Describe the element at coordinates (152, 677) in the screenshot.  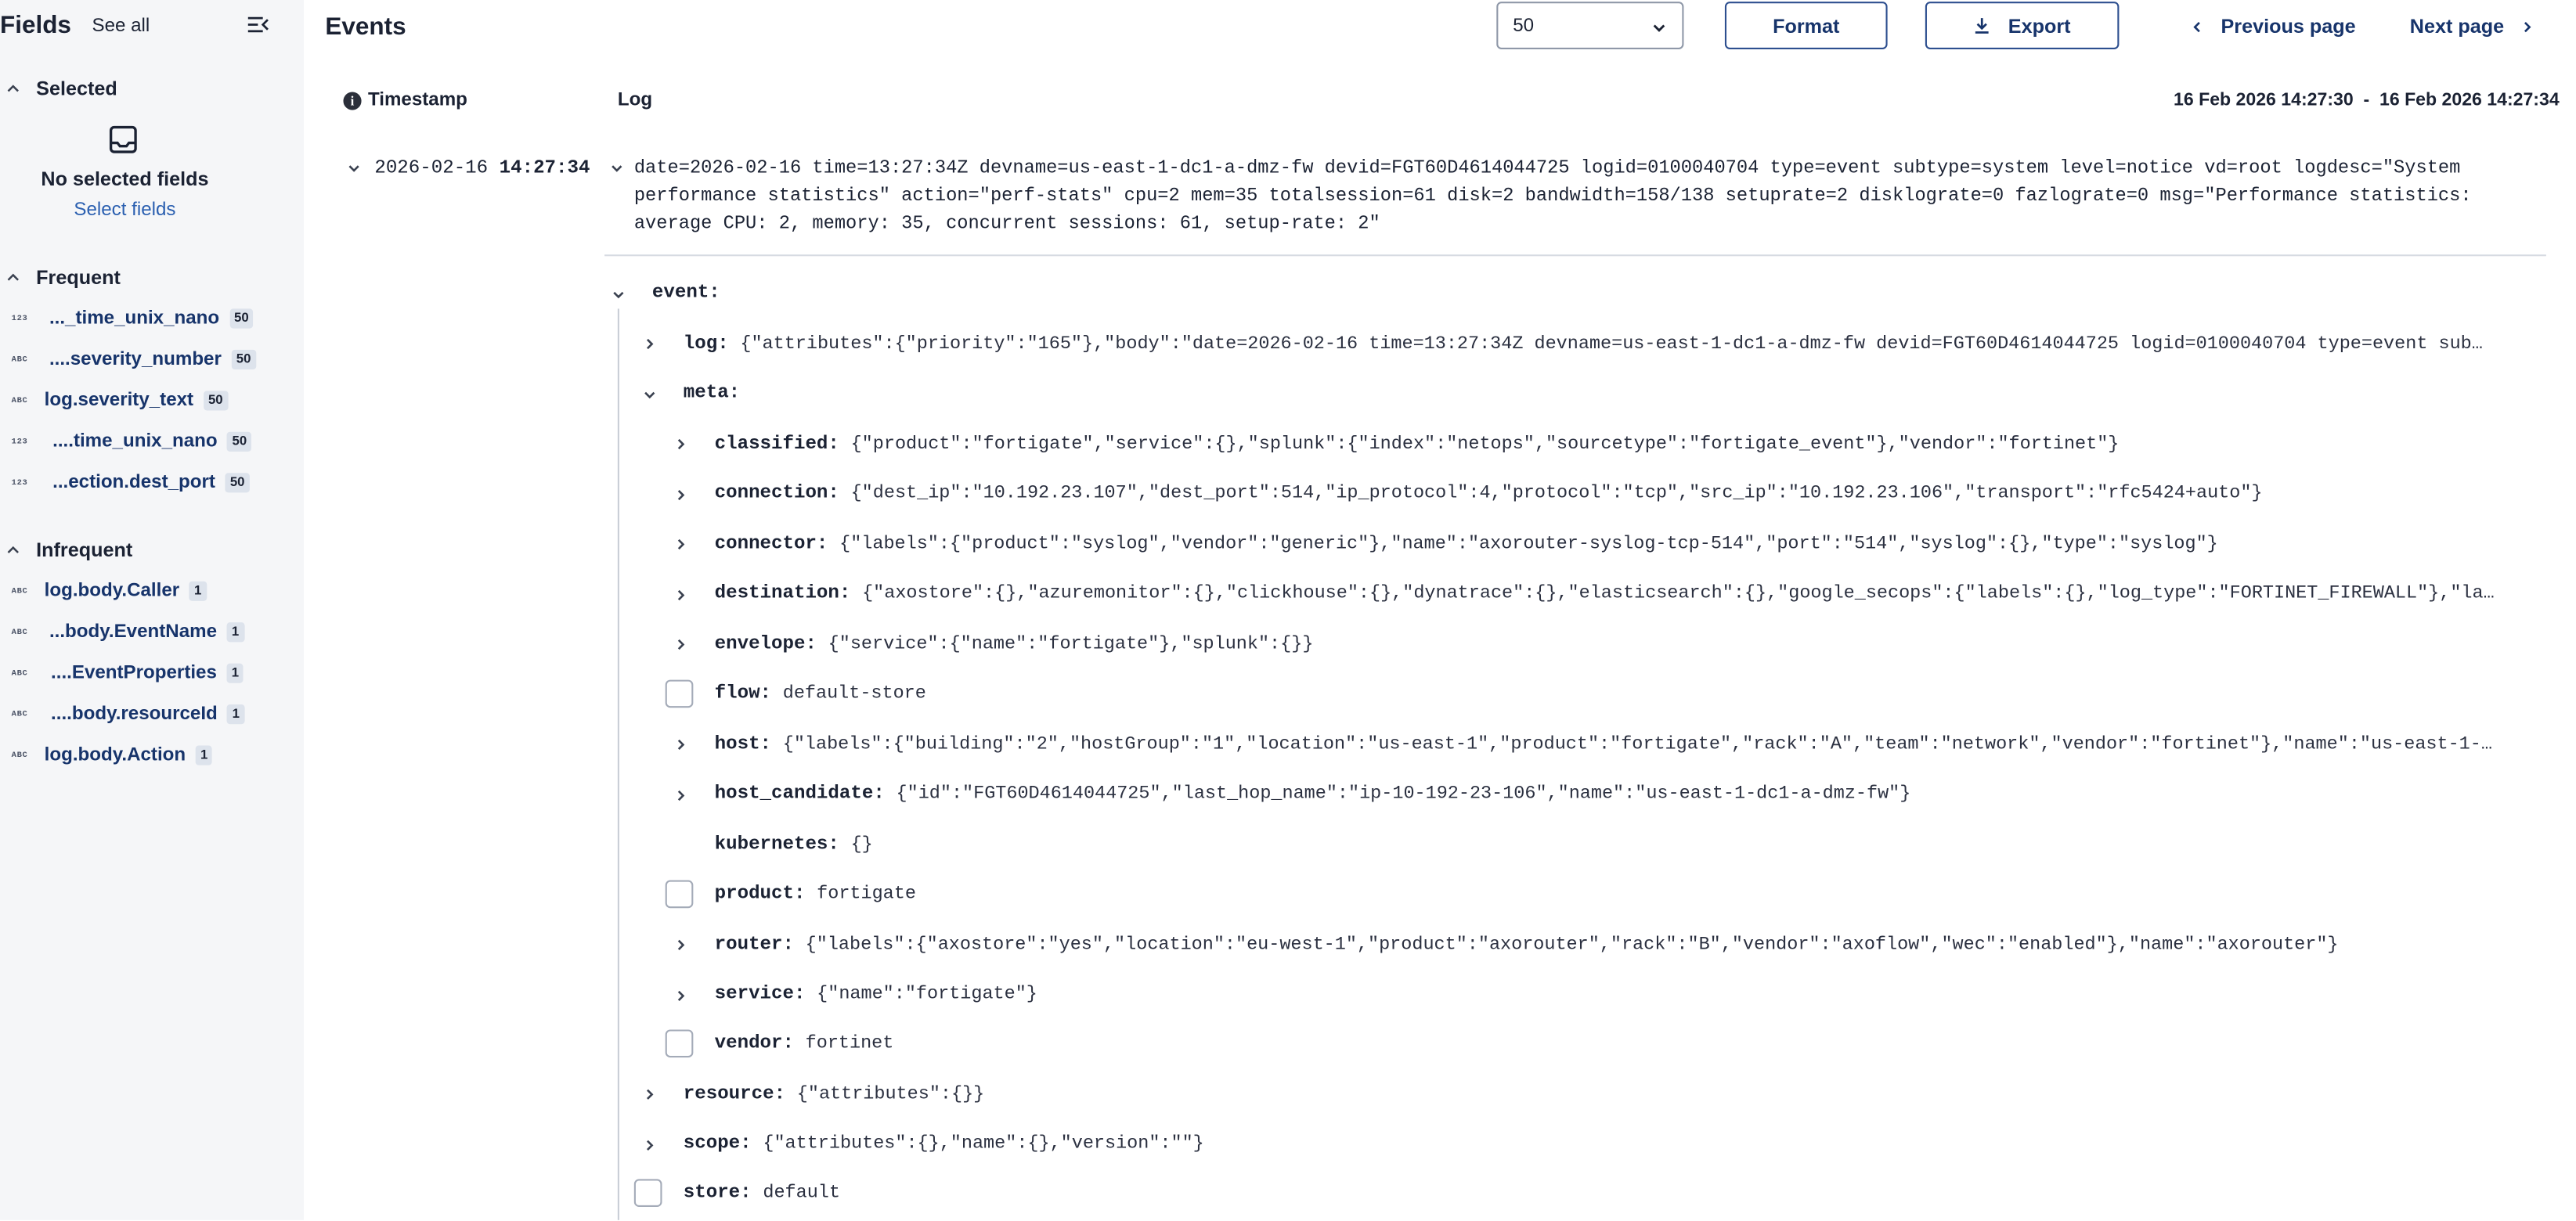
I see `field-item: ABC ....EventProperties 1` at that location.